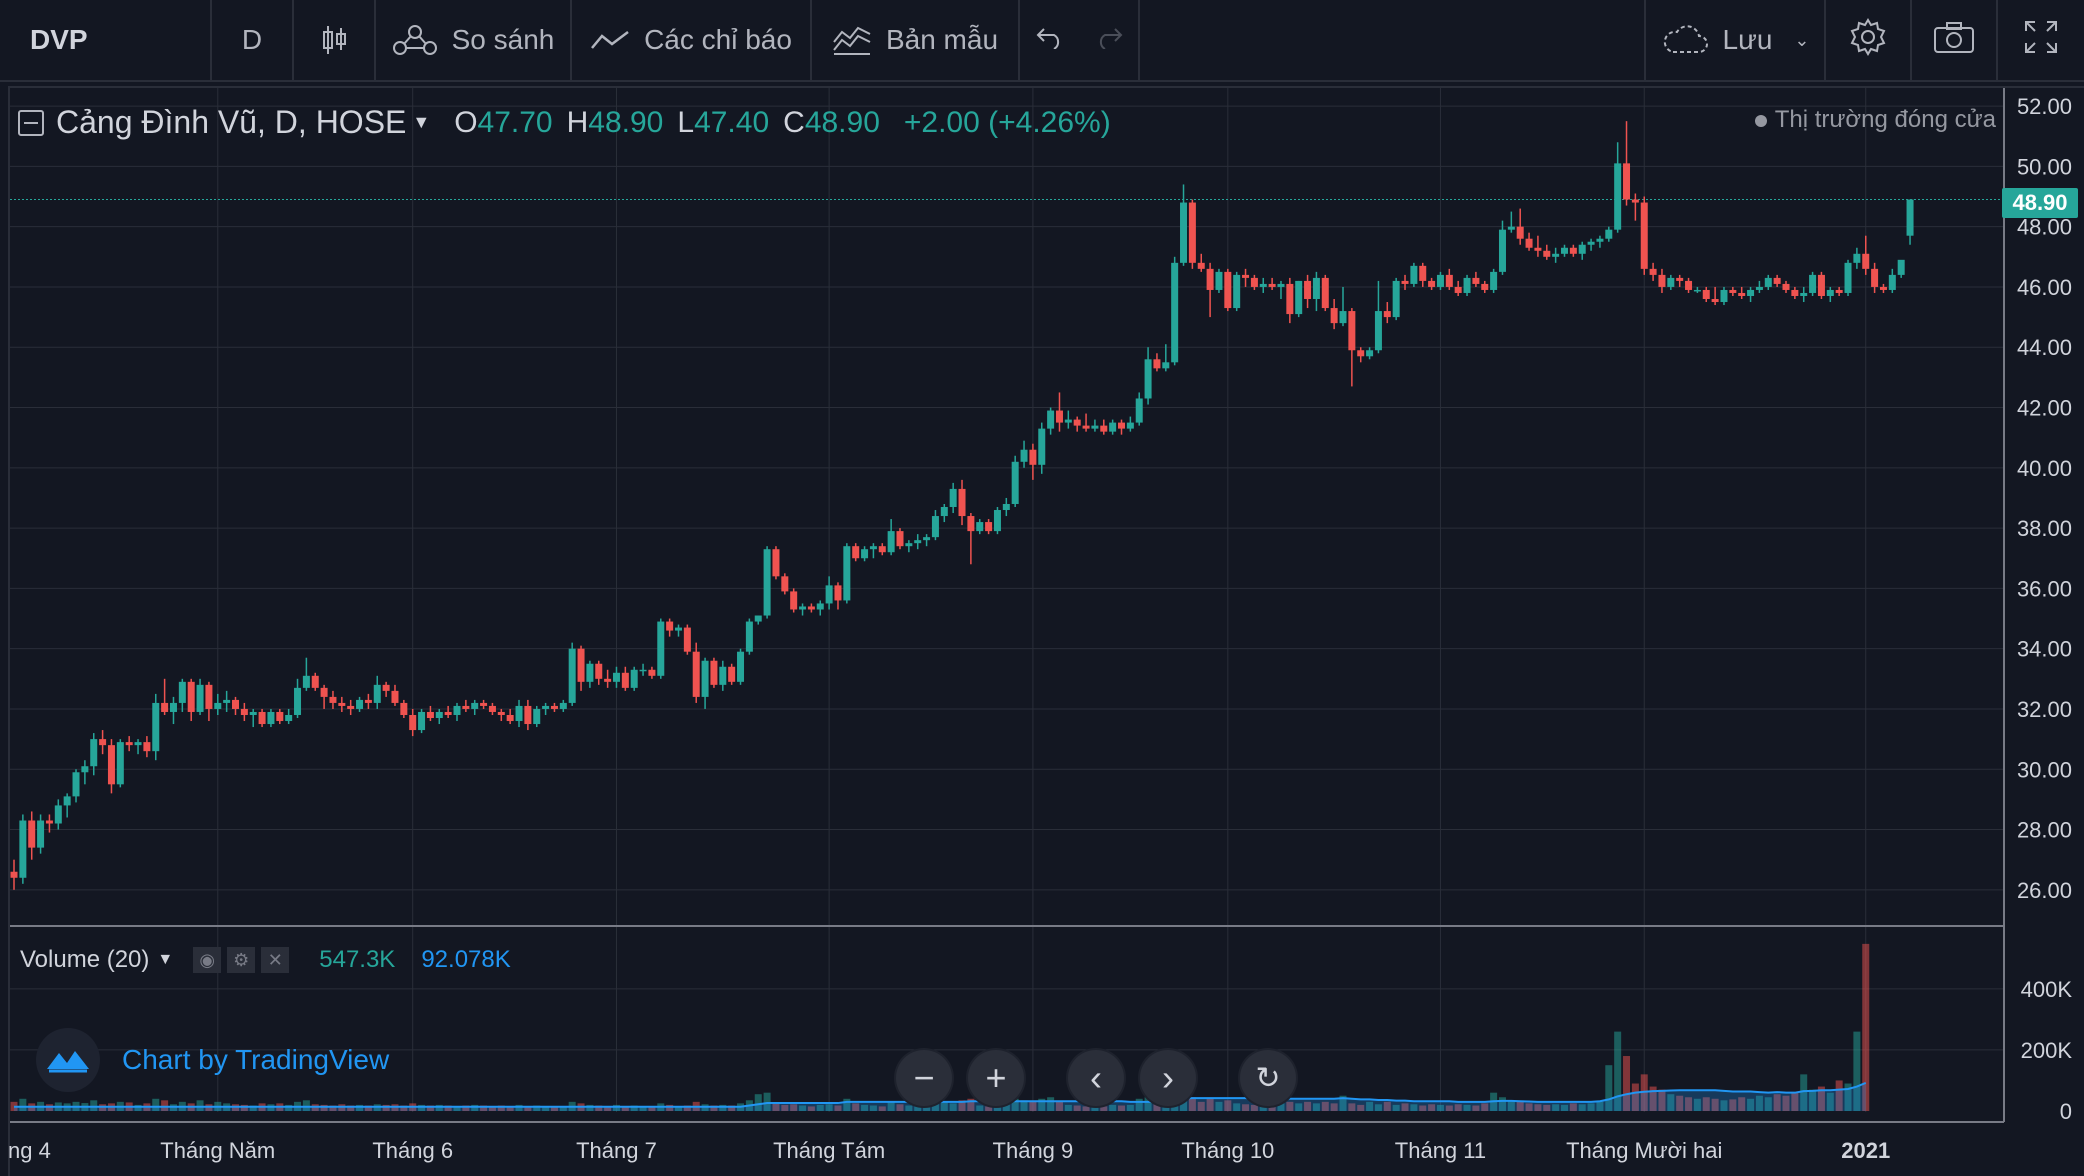 This screenshot has height=1176, width=2084. What do you see at coordinates (794, 122) in the screenshot?
I see `close-key: C` at bounding box center [794, 122].